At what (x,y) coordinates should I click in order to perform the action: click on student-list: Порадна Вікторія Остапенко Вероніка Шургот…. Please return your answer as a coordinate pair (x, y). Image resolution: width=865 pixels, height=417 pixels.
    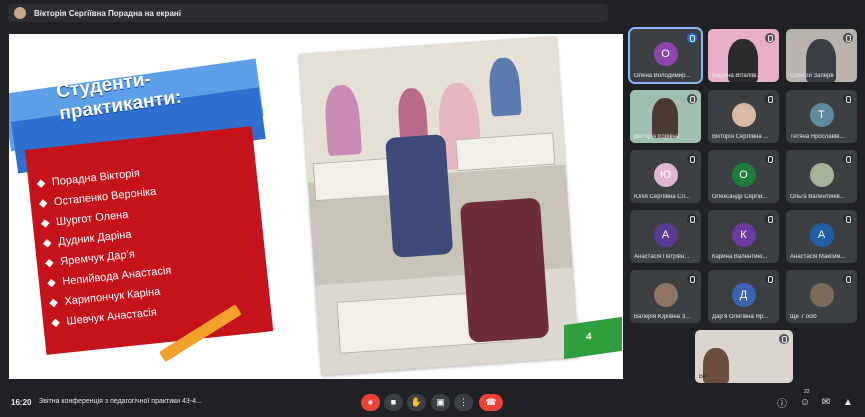
    Looking at the image, I should click on (149, 242).